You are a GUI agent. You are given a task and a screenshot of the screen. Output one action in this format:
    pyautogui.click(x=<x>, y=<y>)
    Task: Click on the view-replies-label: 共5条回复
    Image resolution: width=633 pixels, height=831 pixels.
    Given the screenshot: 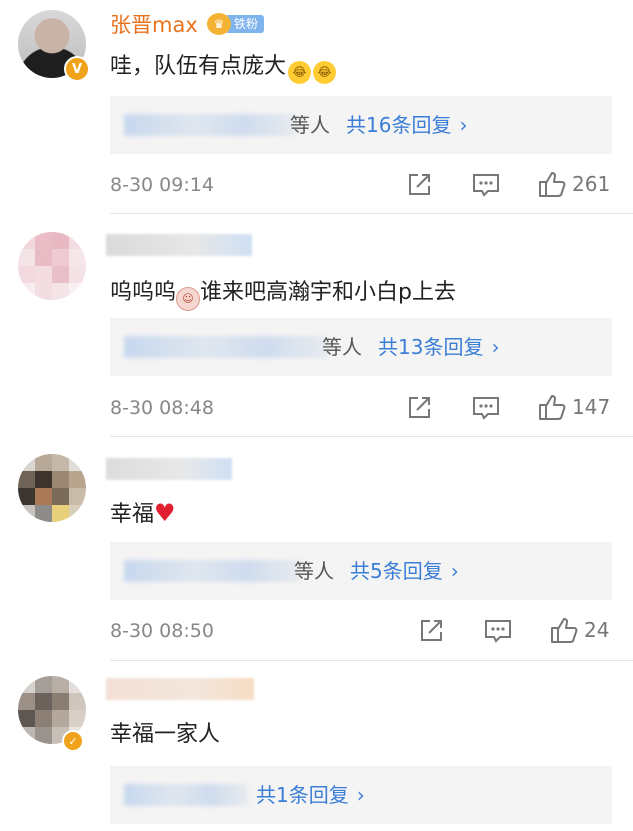 What is the action you would take?
    pyautogui.click(x=396, y=571)
    